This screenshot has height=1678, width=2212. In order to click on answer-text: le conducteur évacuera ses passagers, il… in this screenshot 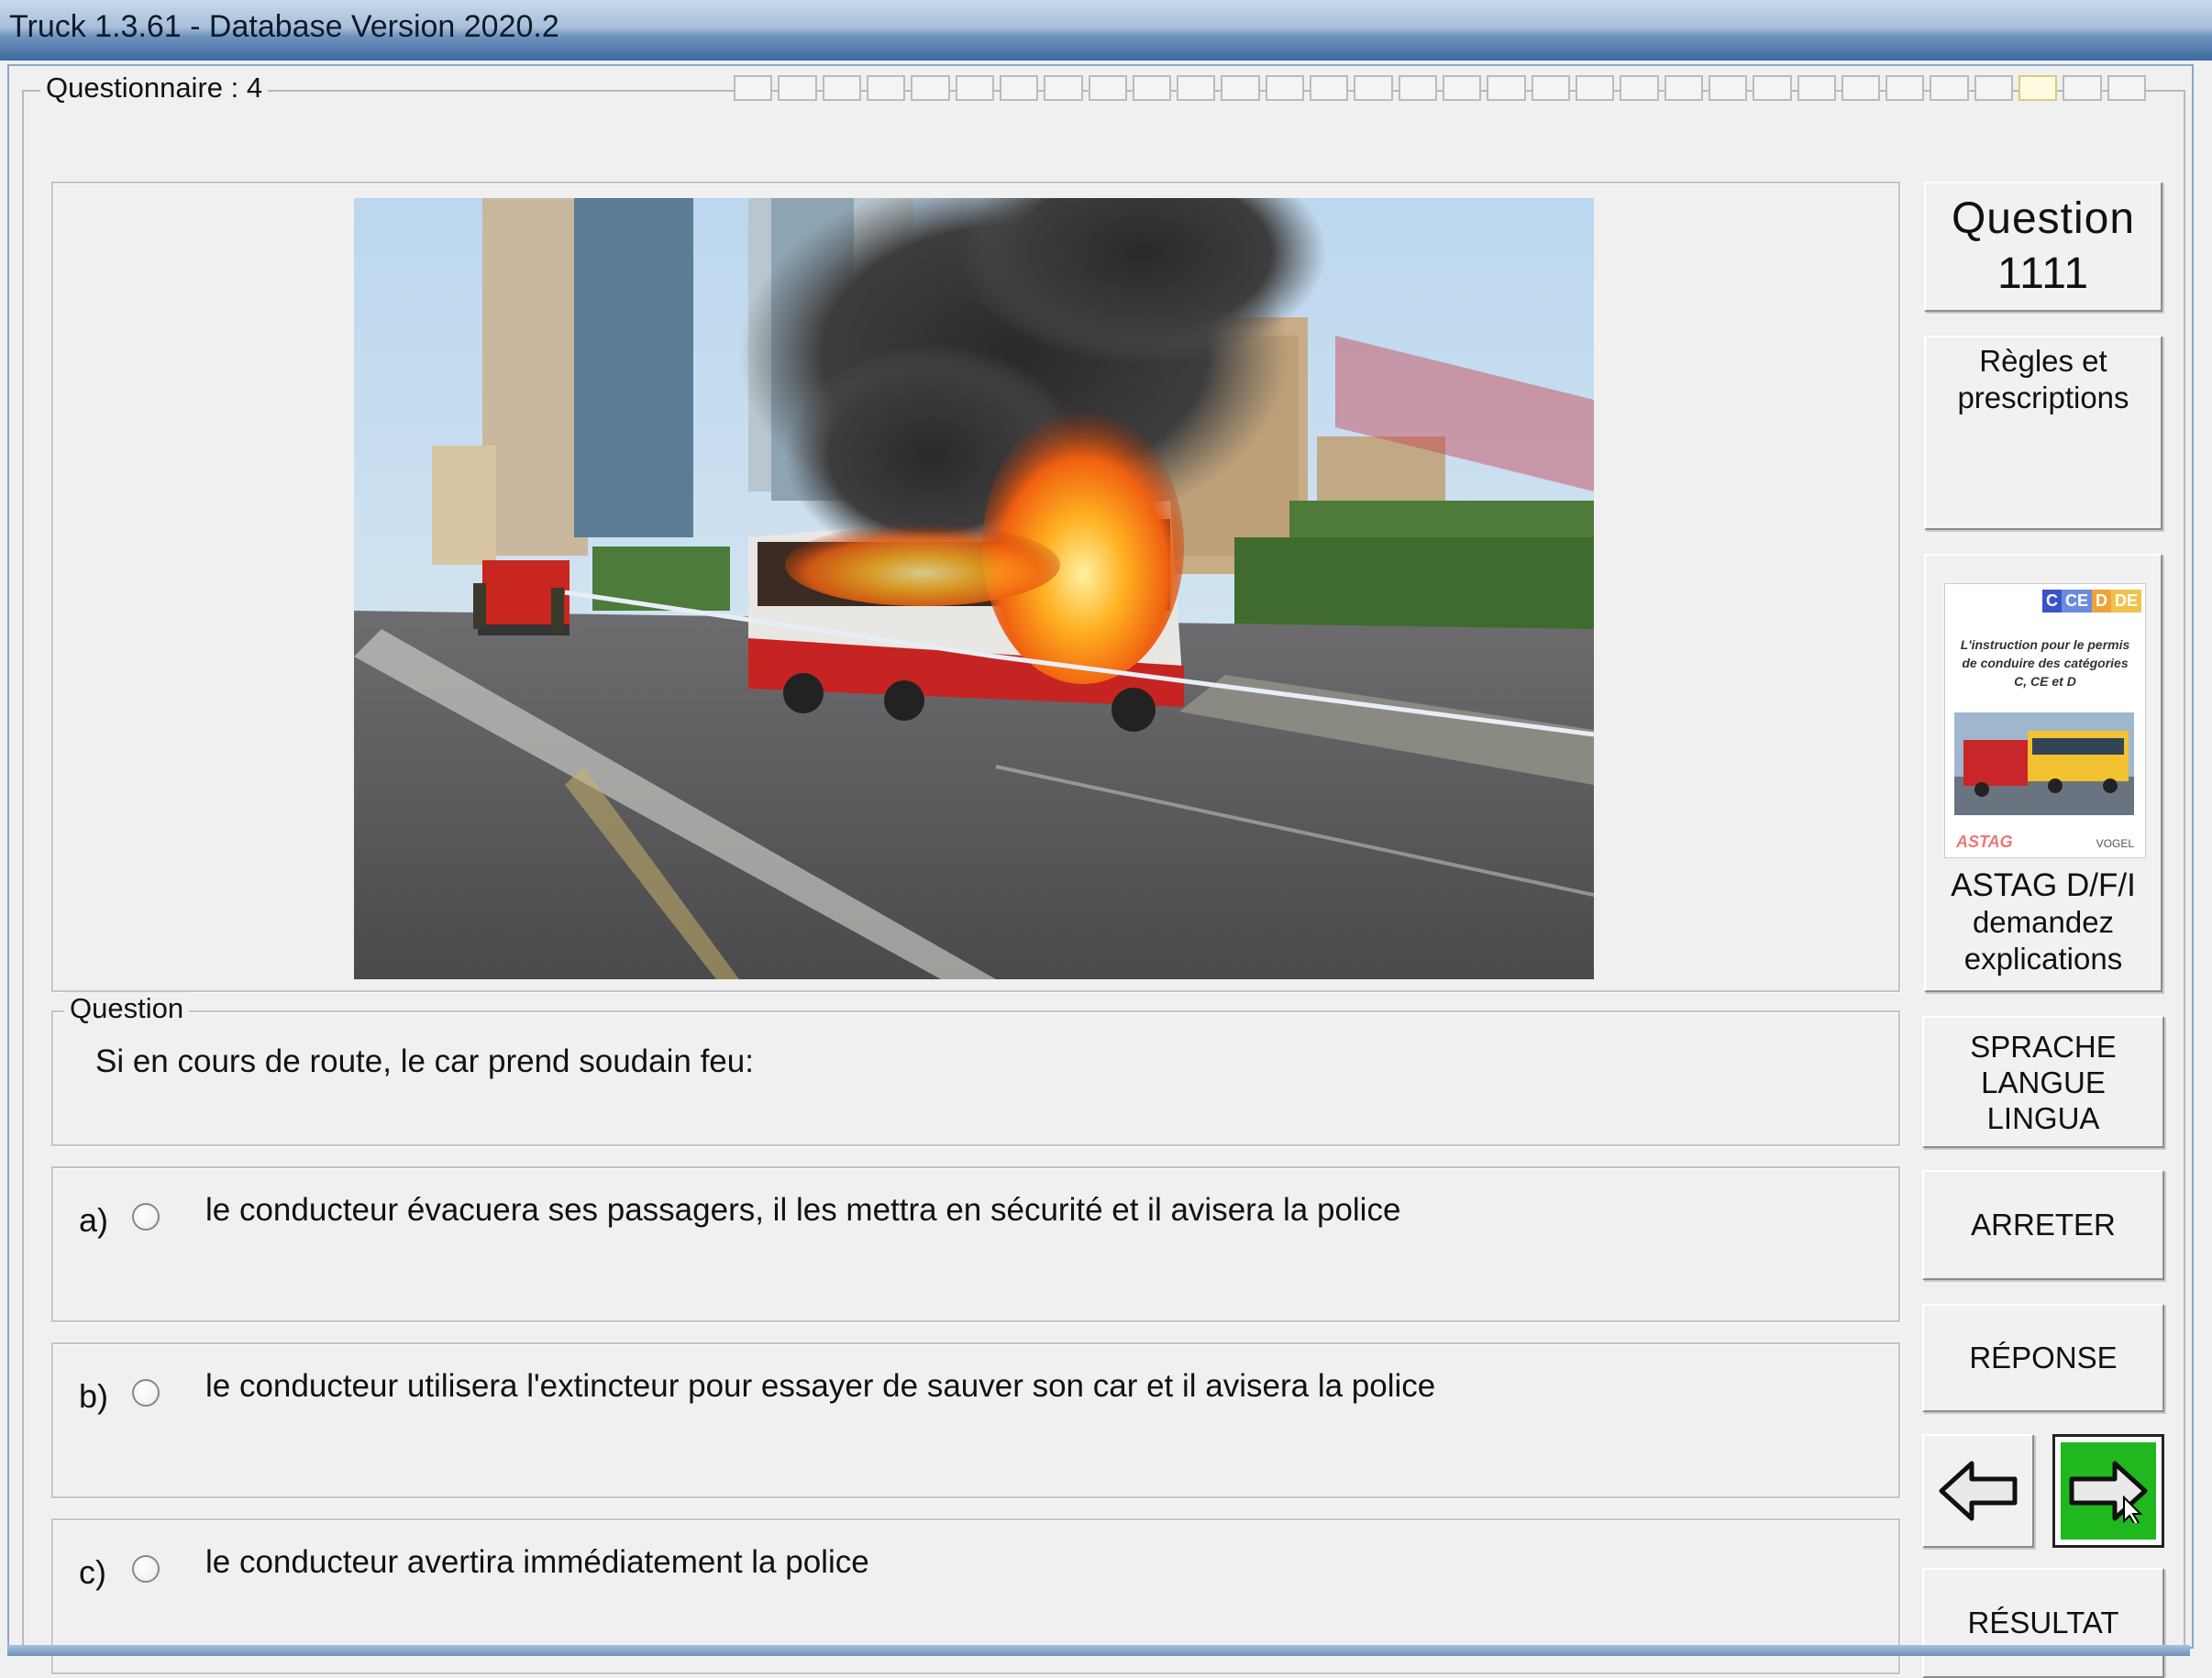, I will do `click(802, 1210)`.